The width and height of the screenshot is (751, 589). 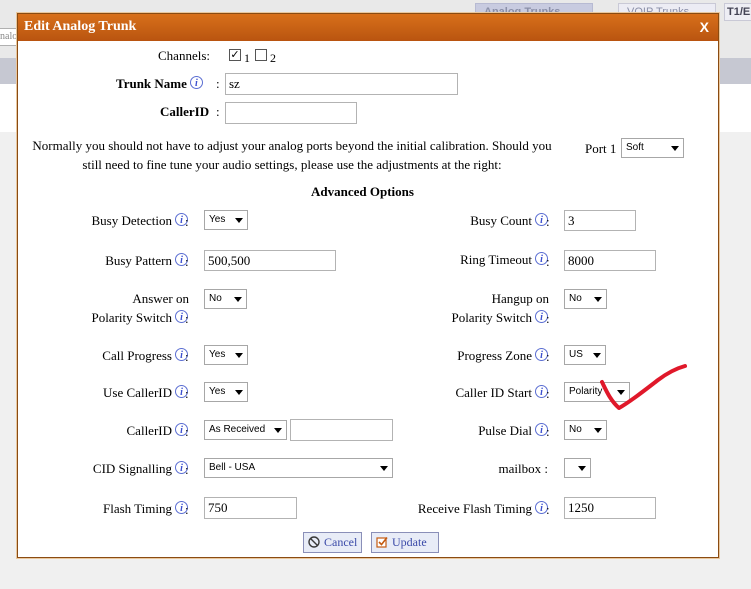 I want to click on cid-signalling-colon: :, so click(x=187, y=469).